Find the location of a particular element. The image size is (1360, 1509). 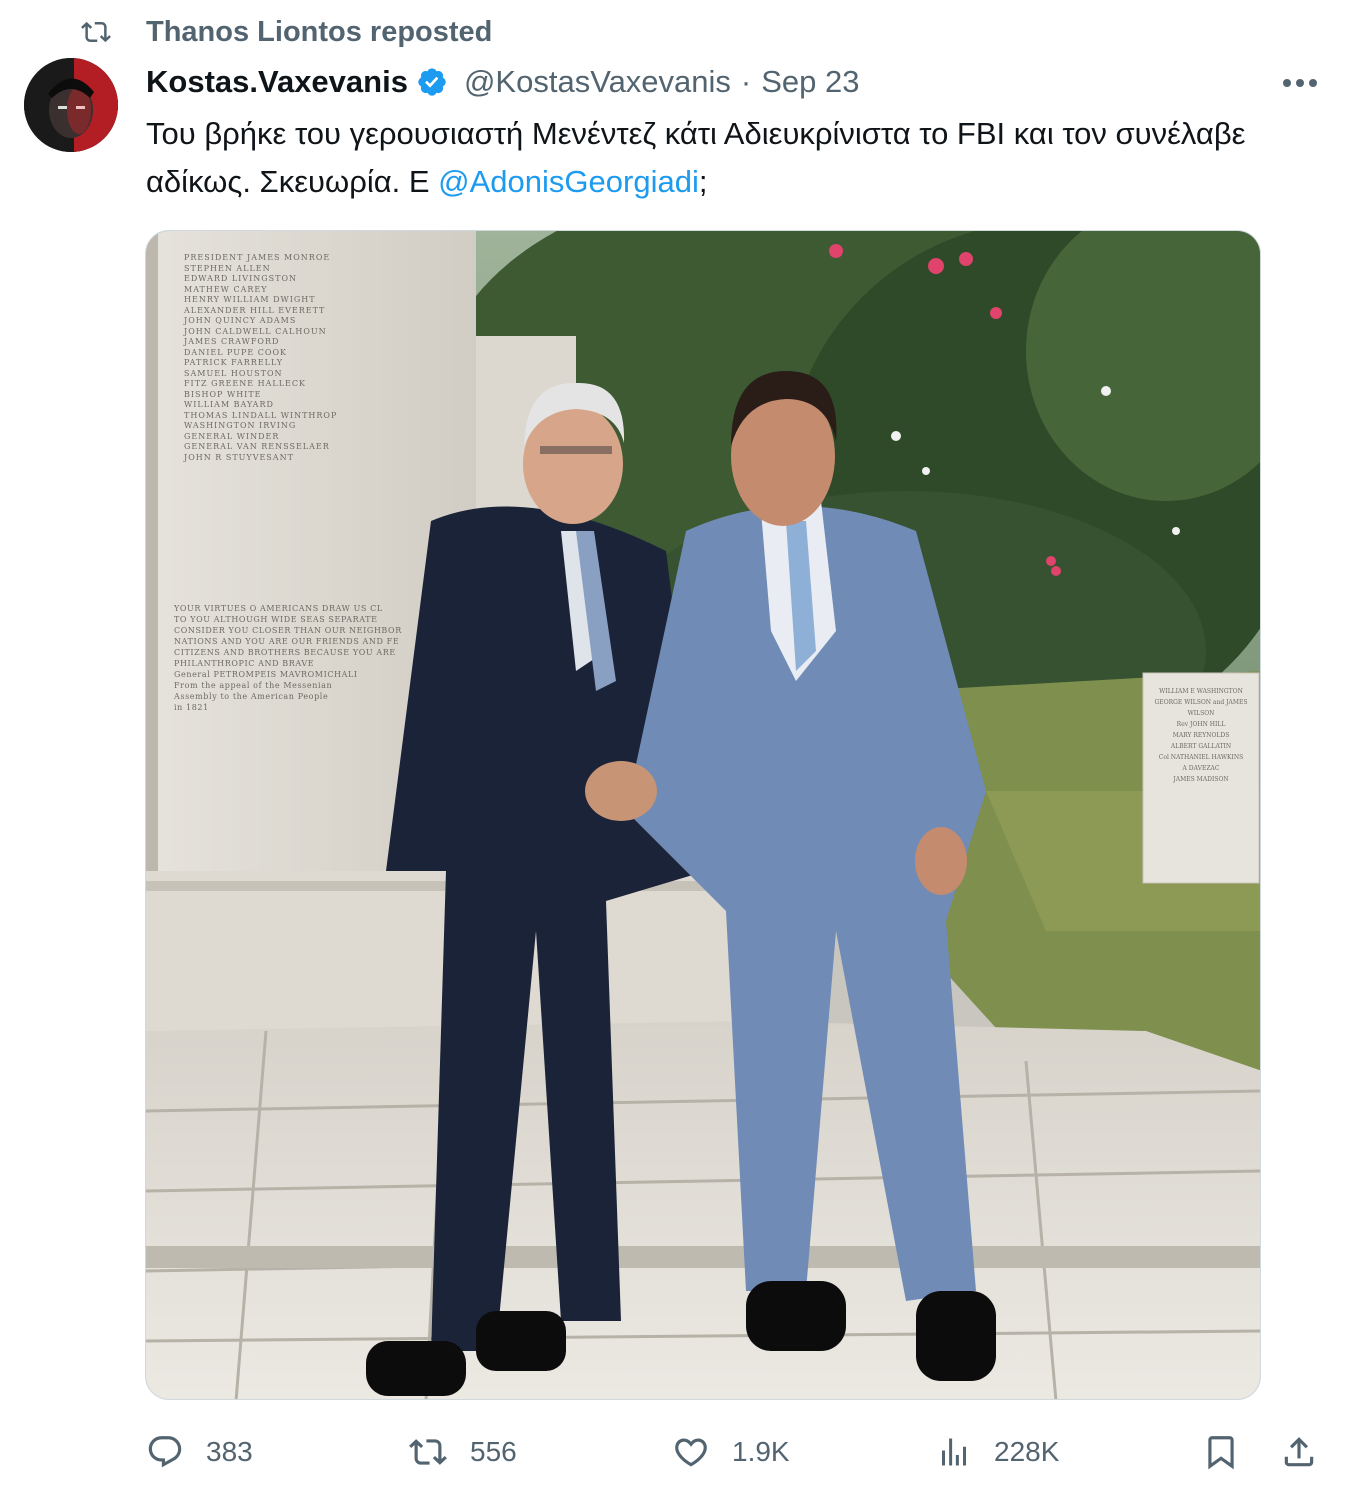

inscription-line: General PETROMPEIS MAVROMICHALI is located at coordinates (266, 674).